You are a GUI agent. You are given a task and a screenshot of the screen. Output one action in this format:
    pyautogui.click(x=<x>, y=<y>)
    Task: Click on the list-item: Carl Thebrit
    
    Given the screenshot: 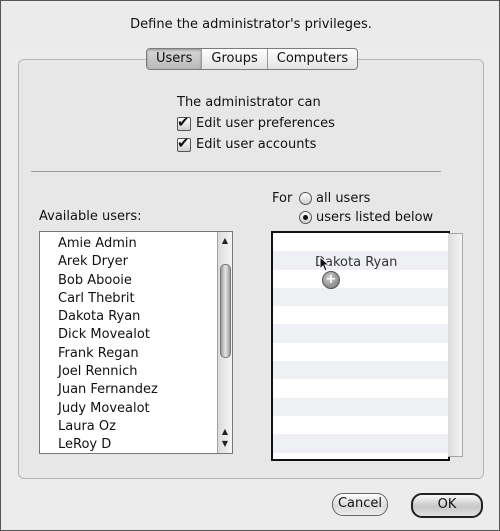 What is the action you would take?
    pyautogui.click(x=128, y=299)
    